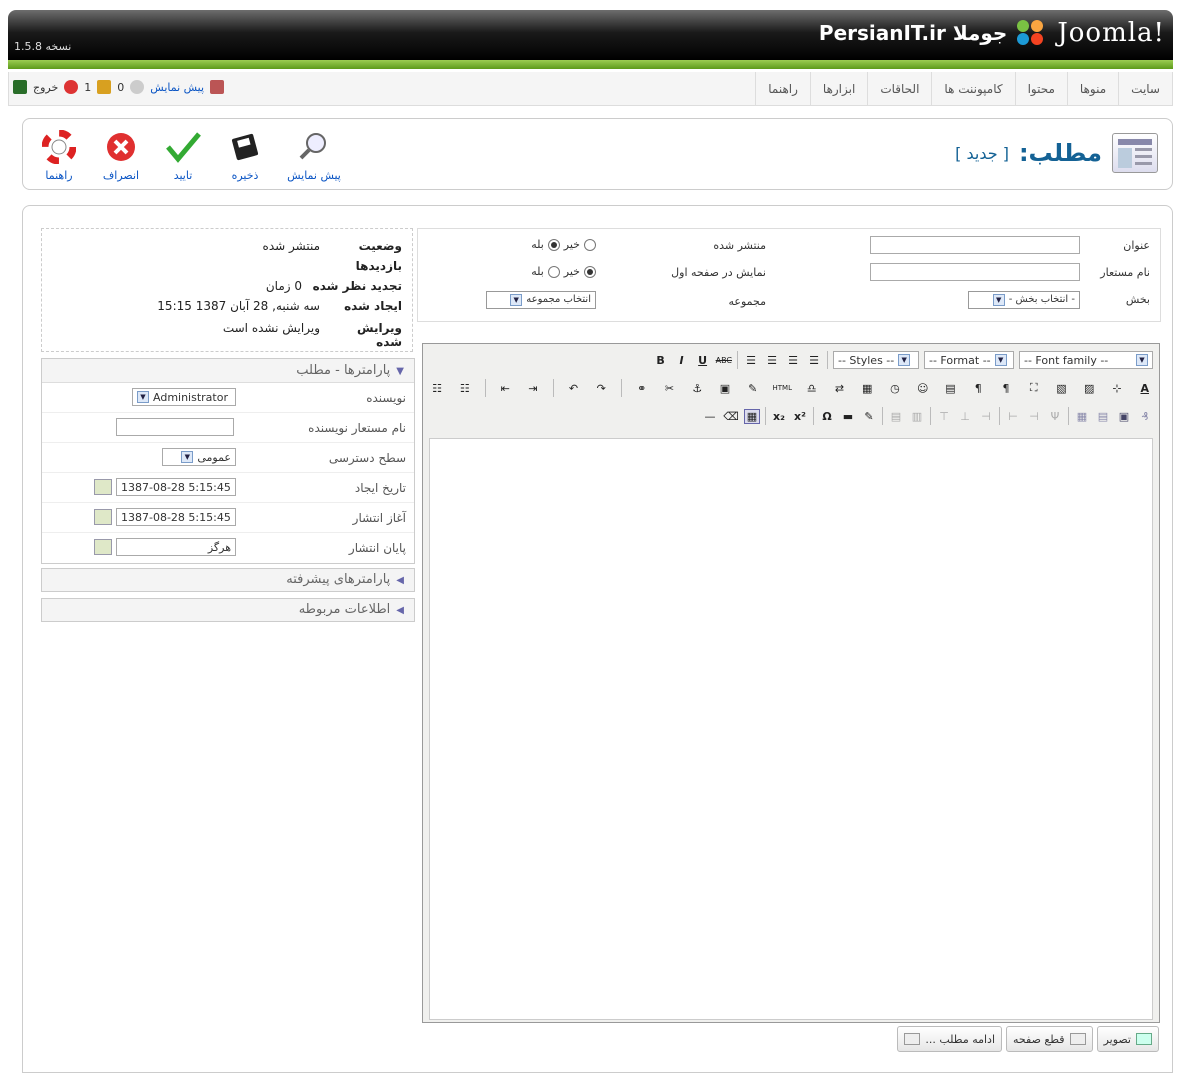 This screenshot has width=1181, height=1077. What do you see at coordinates (59, 155) in the screenshot?
I see `help-button: راهنما` at bounding box center [59, 155].